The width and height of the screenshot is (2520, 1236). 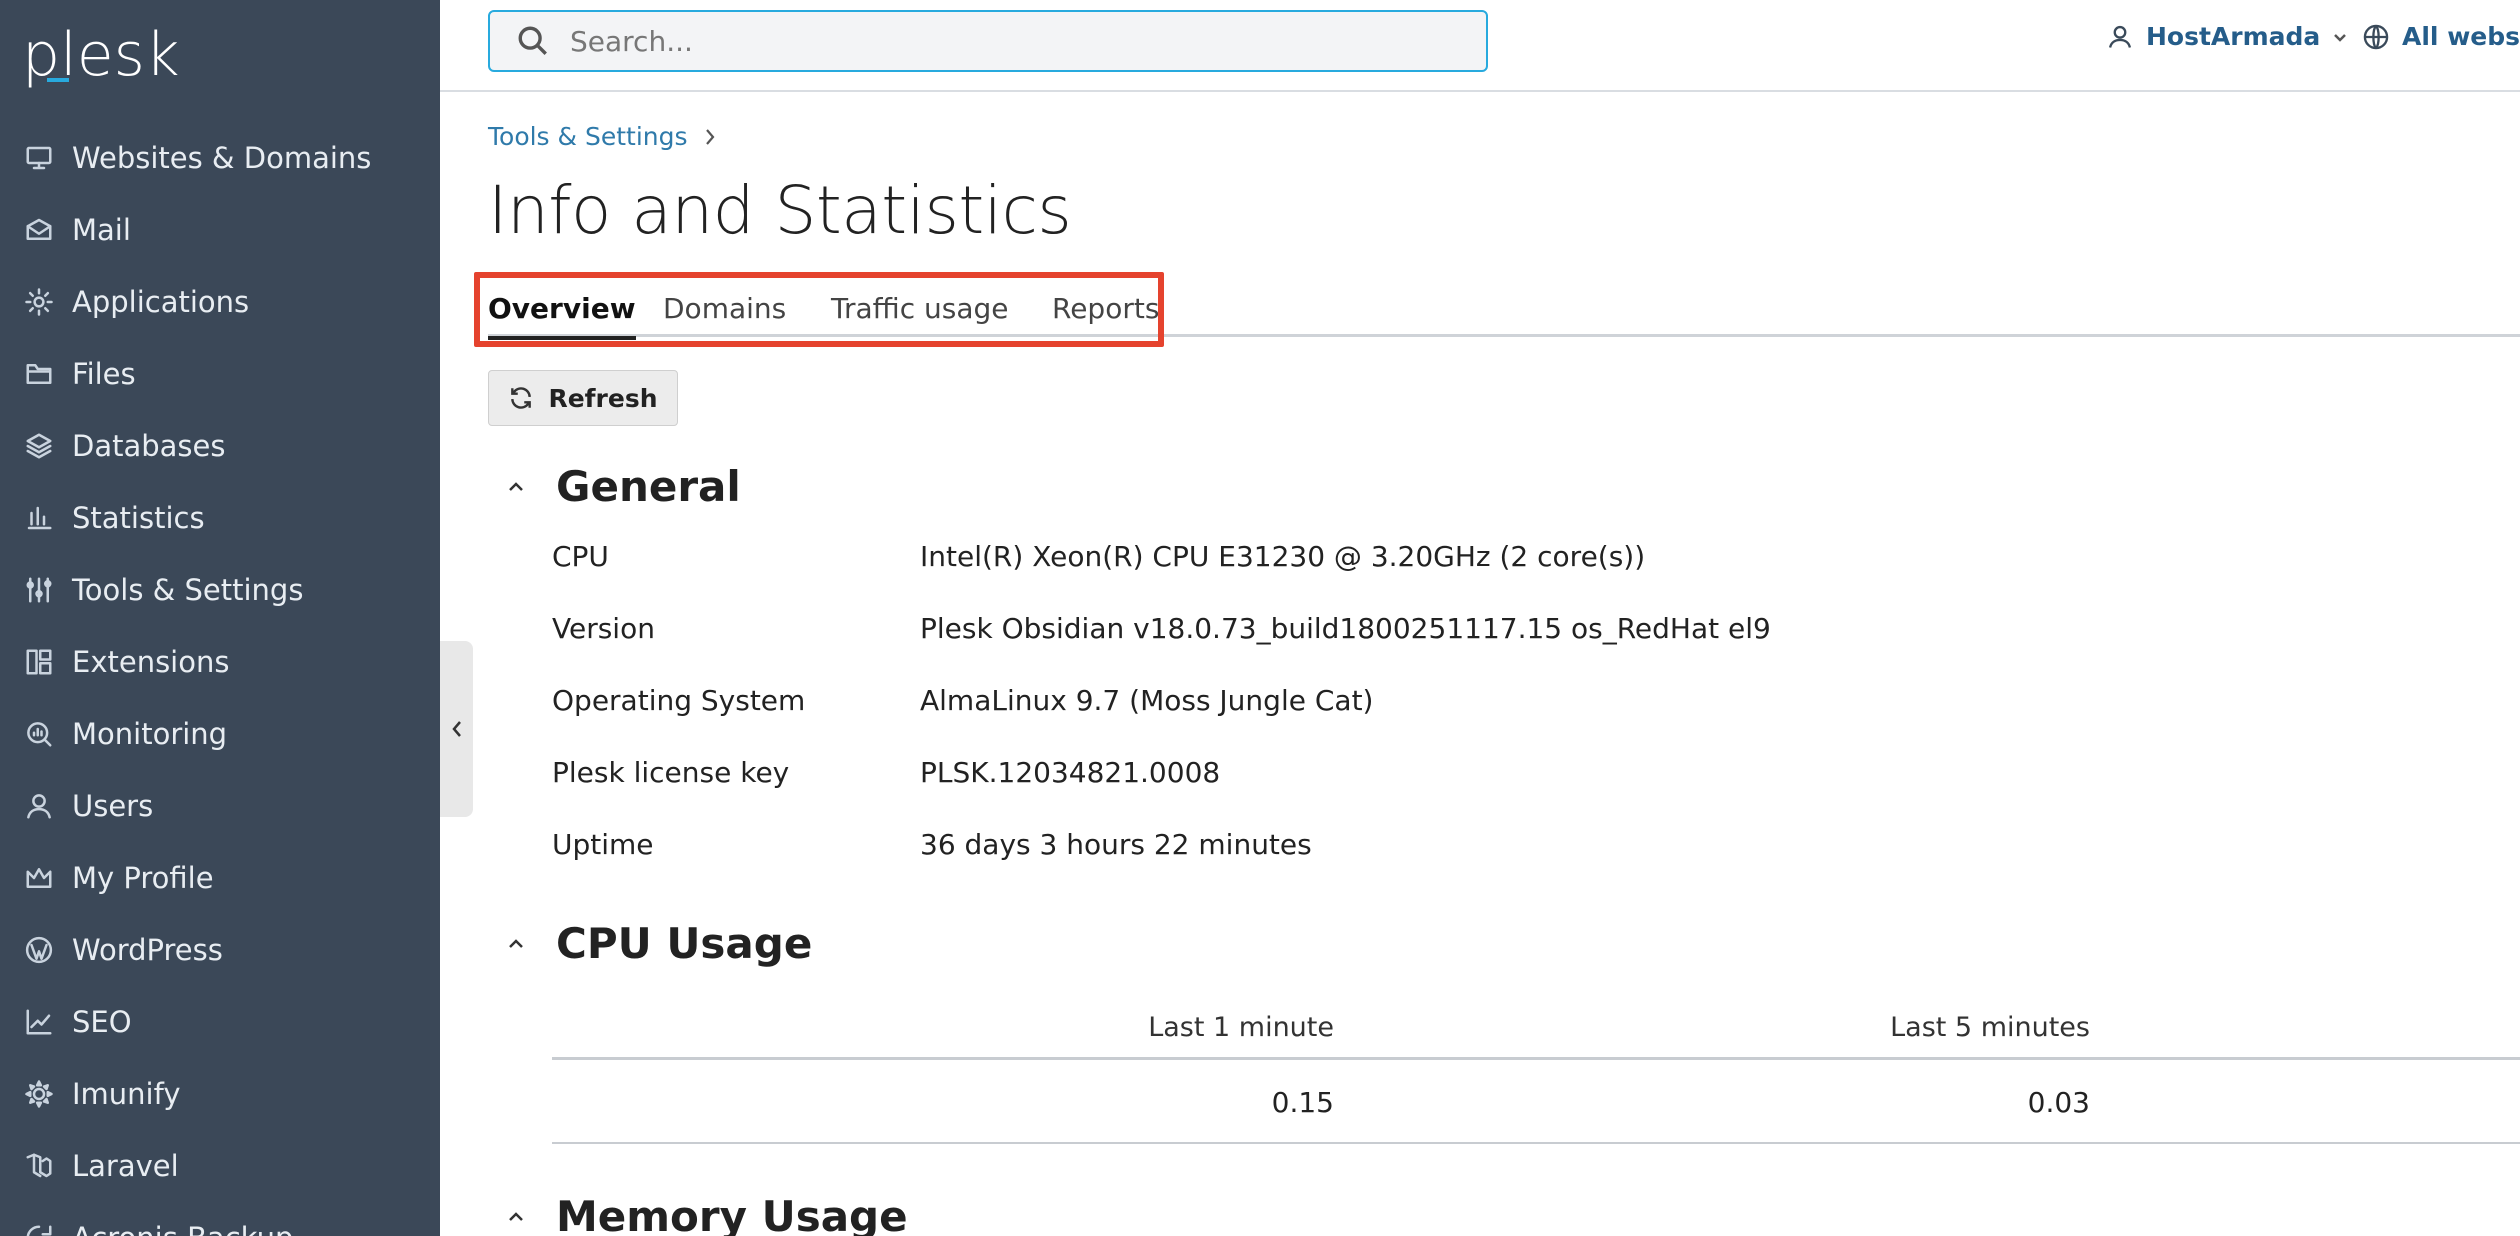 What do you see at coordinates (2120, 36) in the screenshot?
I see `user-icon` at bounding box center [2120, 36].